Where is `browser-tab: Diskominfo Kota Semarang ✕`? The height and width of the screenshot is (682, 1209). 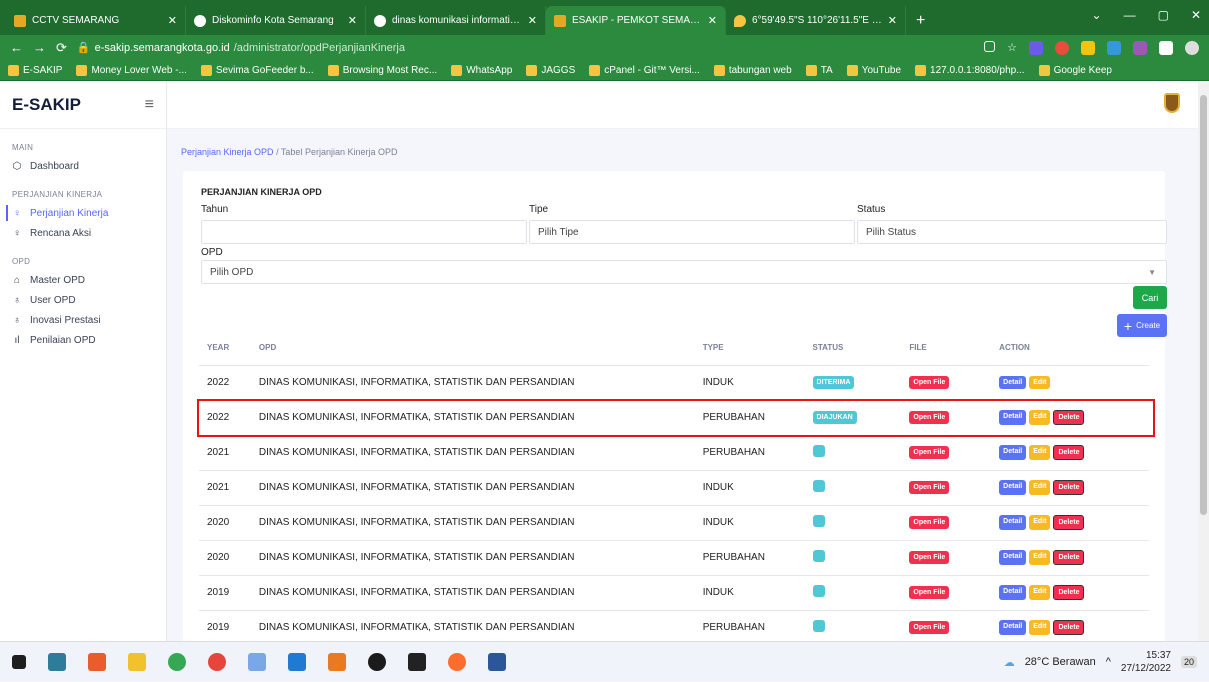
browser-tab: Diskominfo Kota Semarang ✕ is located at coordinates (276, 20).